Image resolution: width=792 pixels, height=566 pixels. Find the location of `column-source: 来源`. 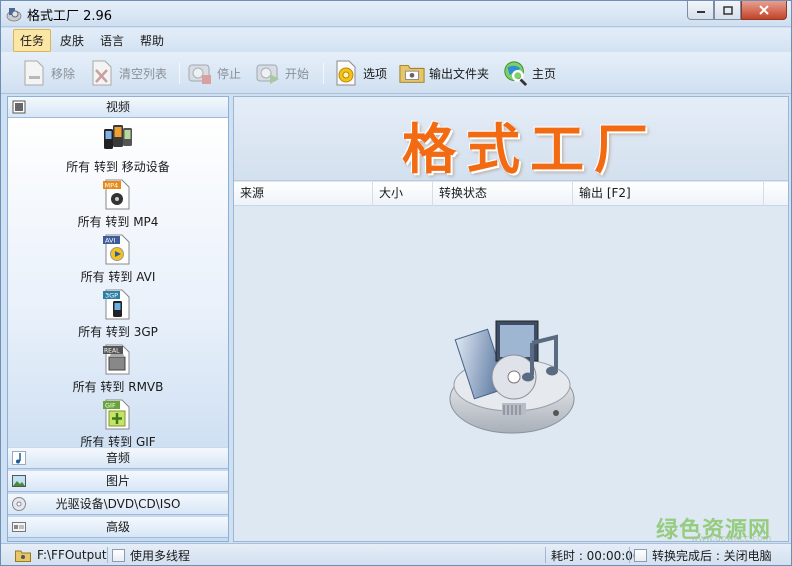

column-source: 来源 is located at coordinates (303, 194).